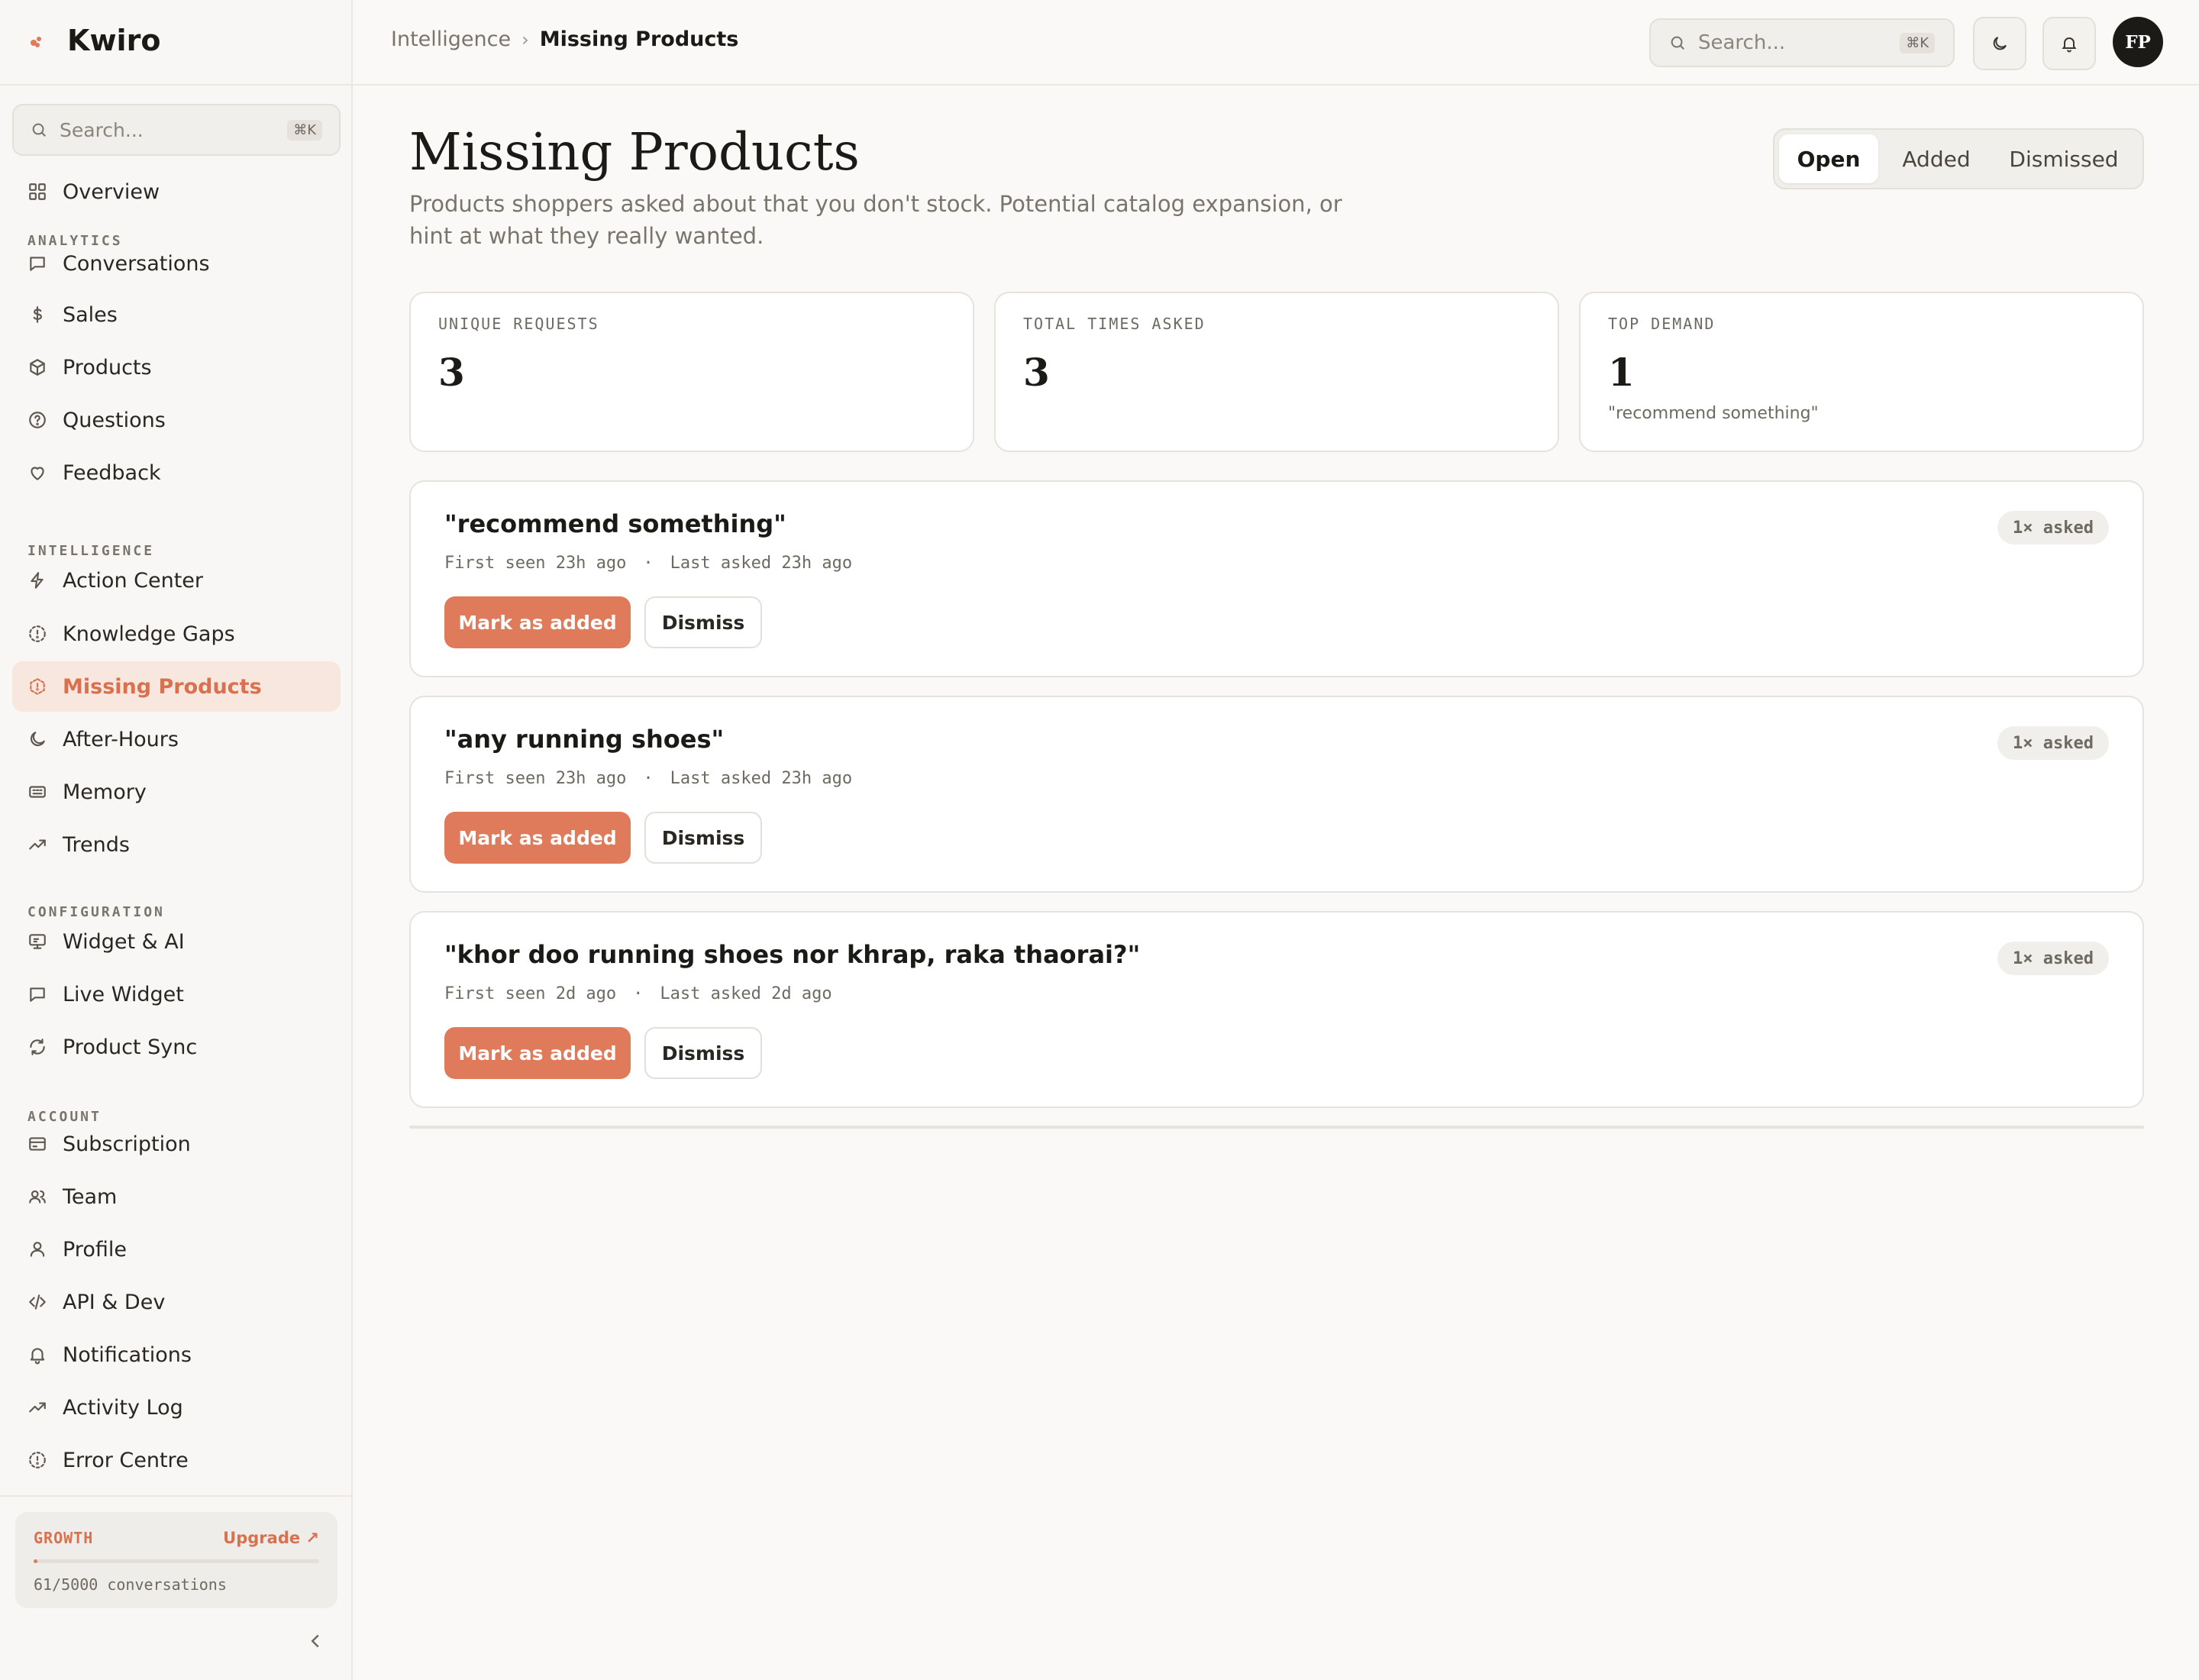  Describe the element at coordinates (1828, 159) in the screenshot. I see `tab-open: Open` at that location.